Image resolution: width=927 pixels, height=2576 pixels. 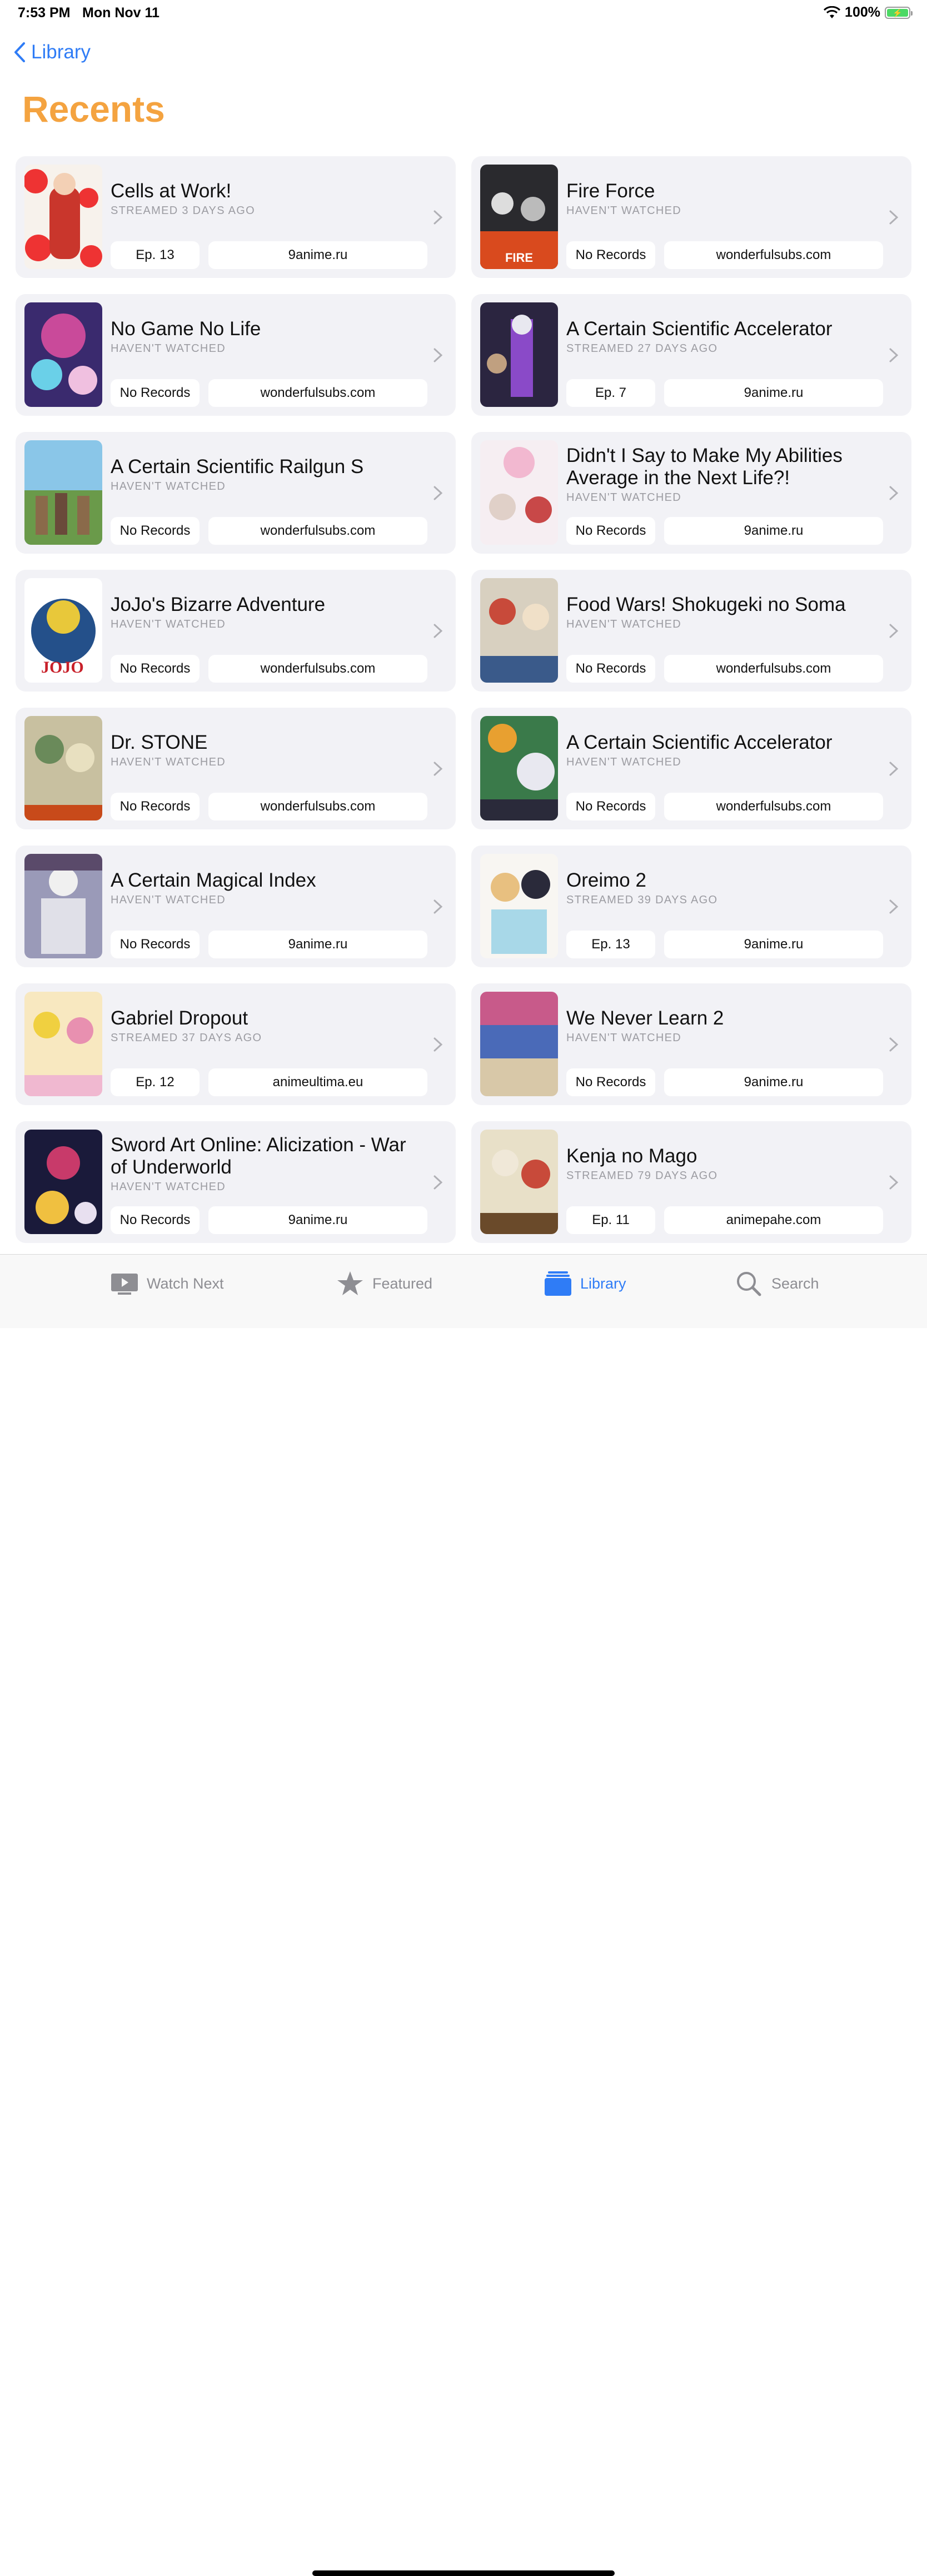 I want to click on poster-image: FIRE, so click(x=519, y=217).